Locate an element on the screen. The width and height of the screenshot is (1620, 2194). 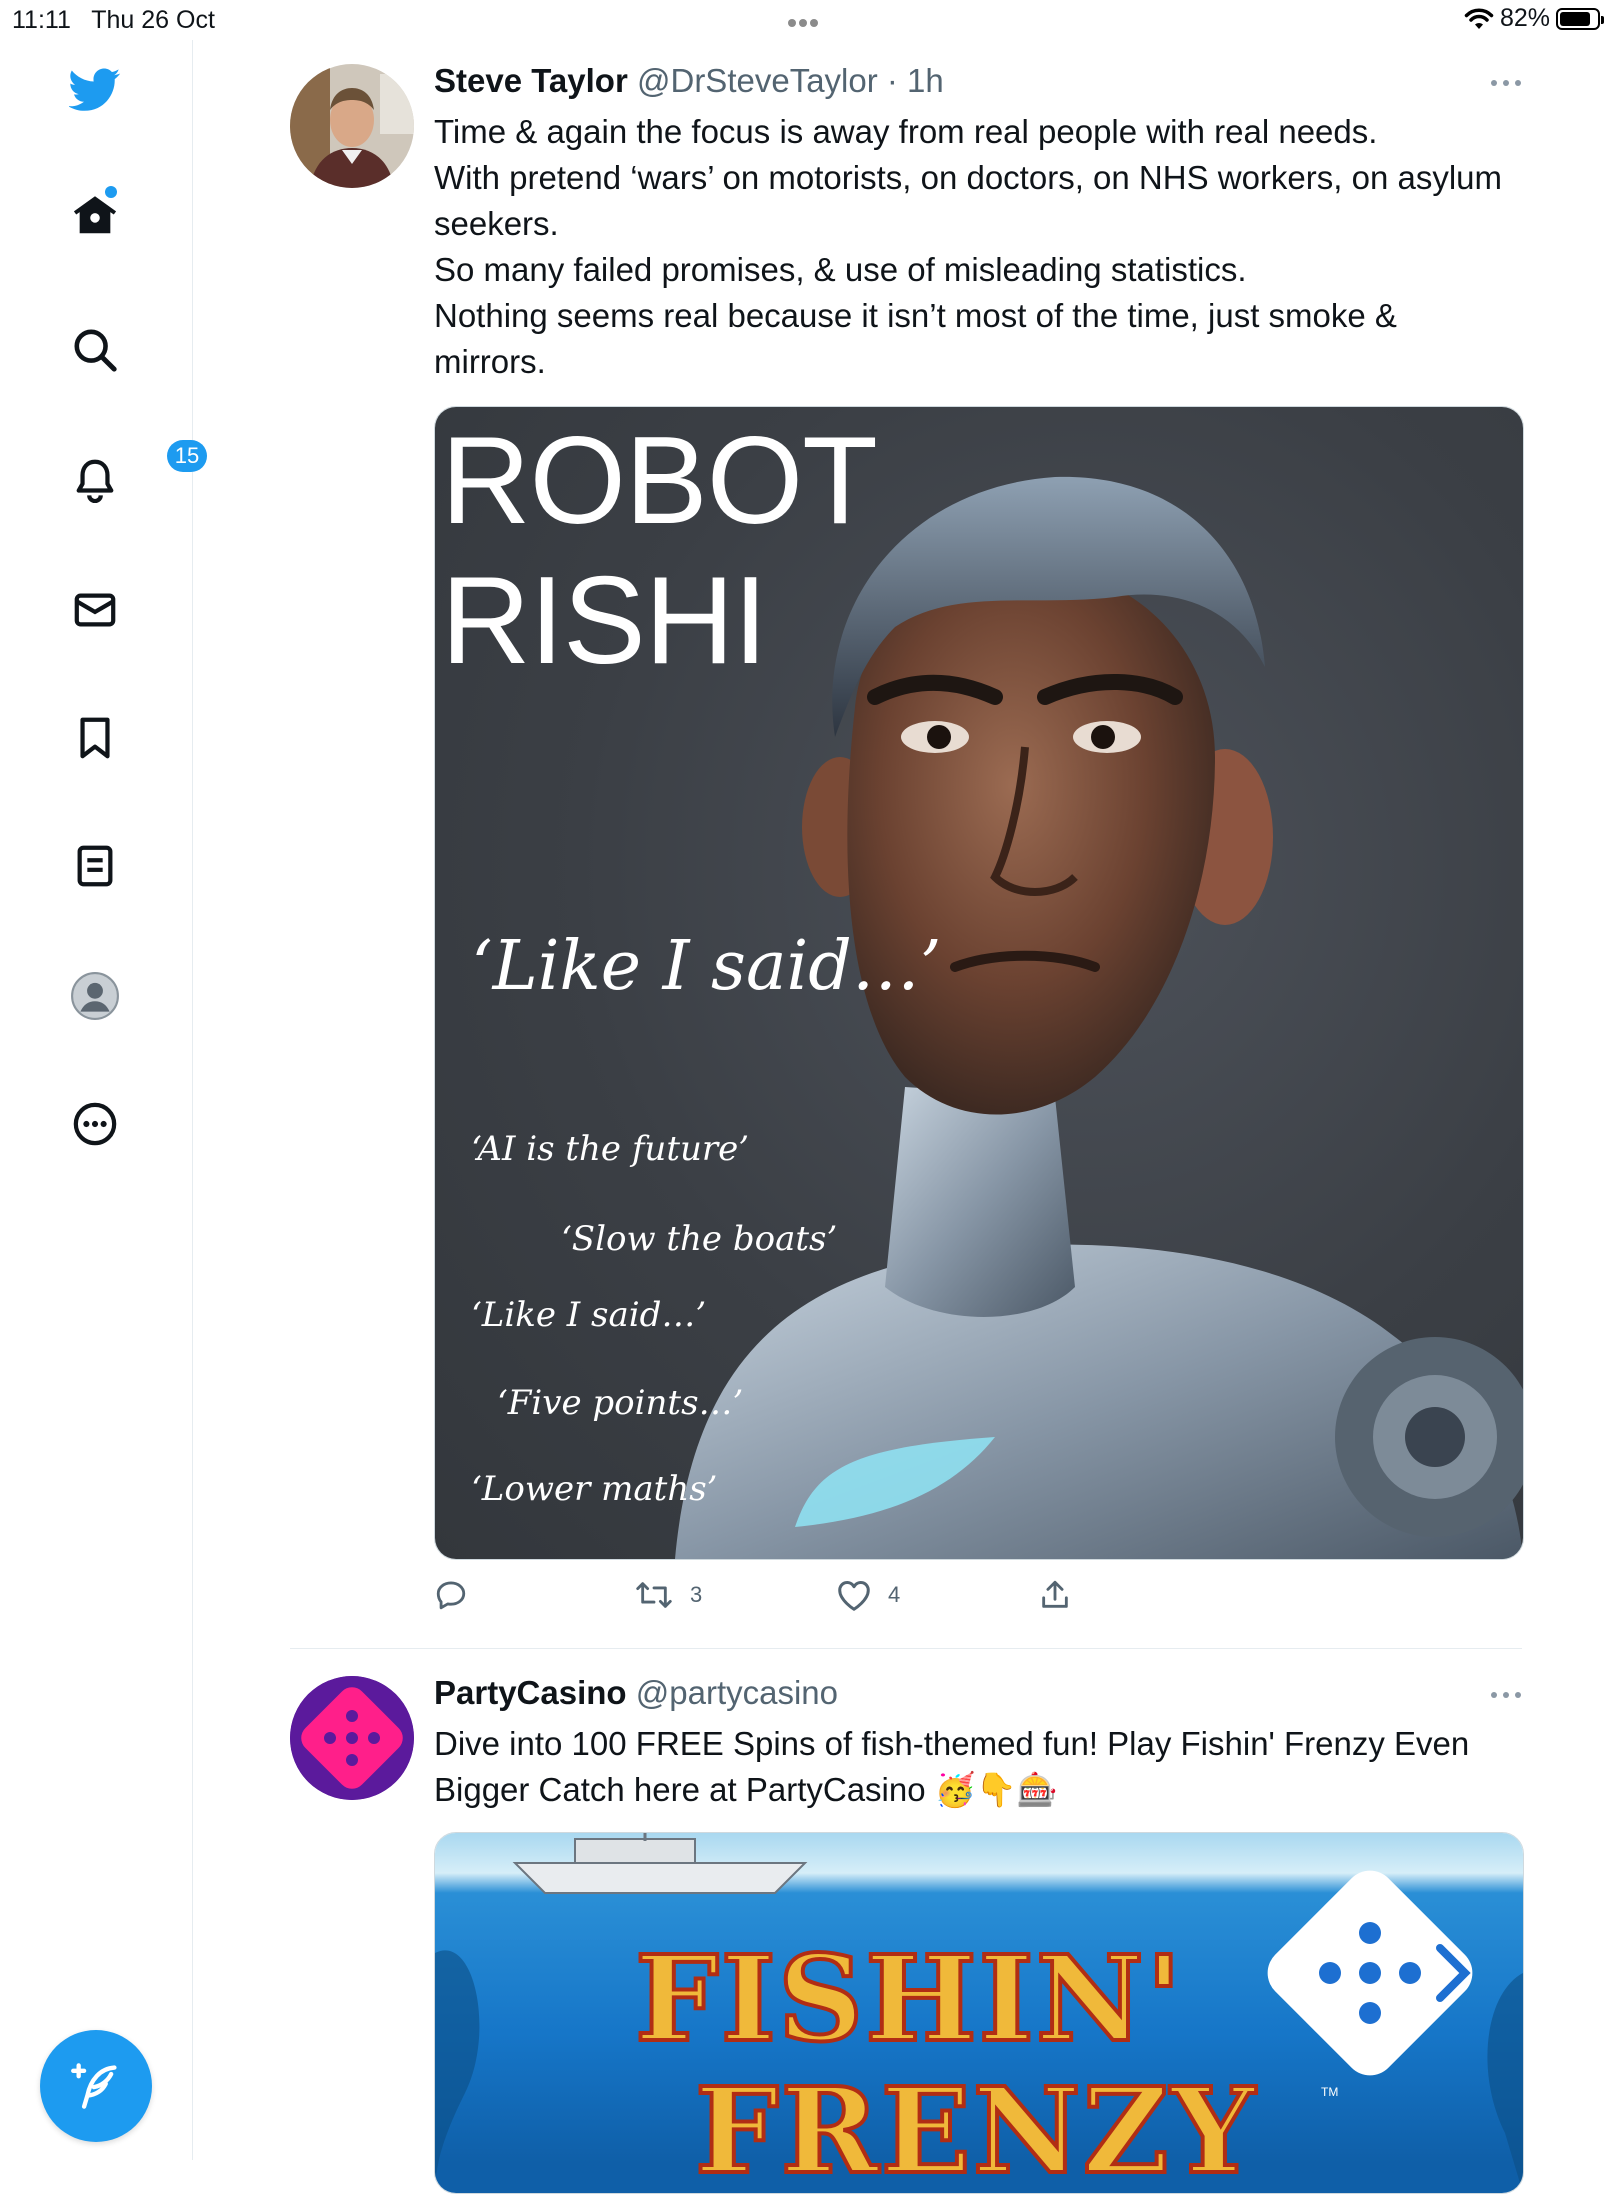
notifications-bell-icon: 15 is located at coordinates (138, 473).